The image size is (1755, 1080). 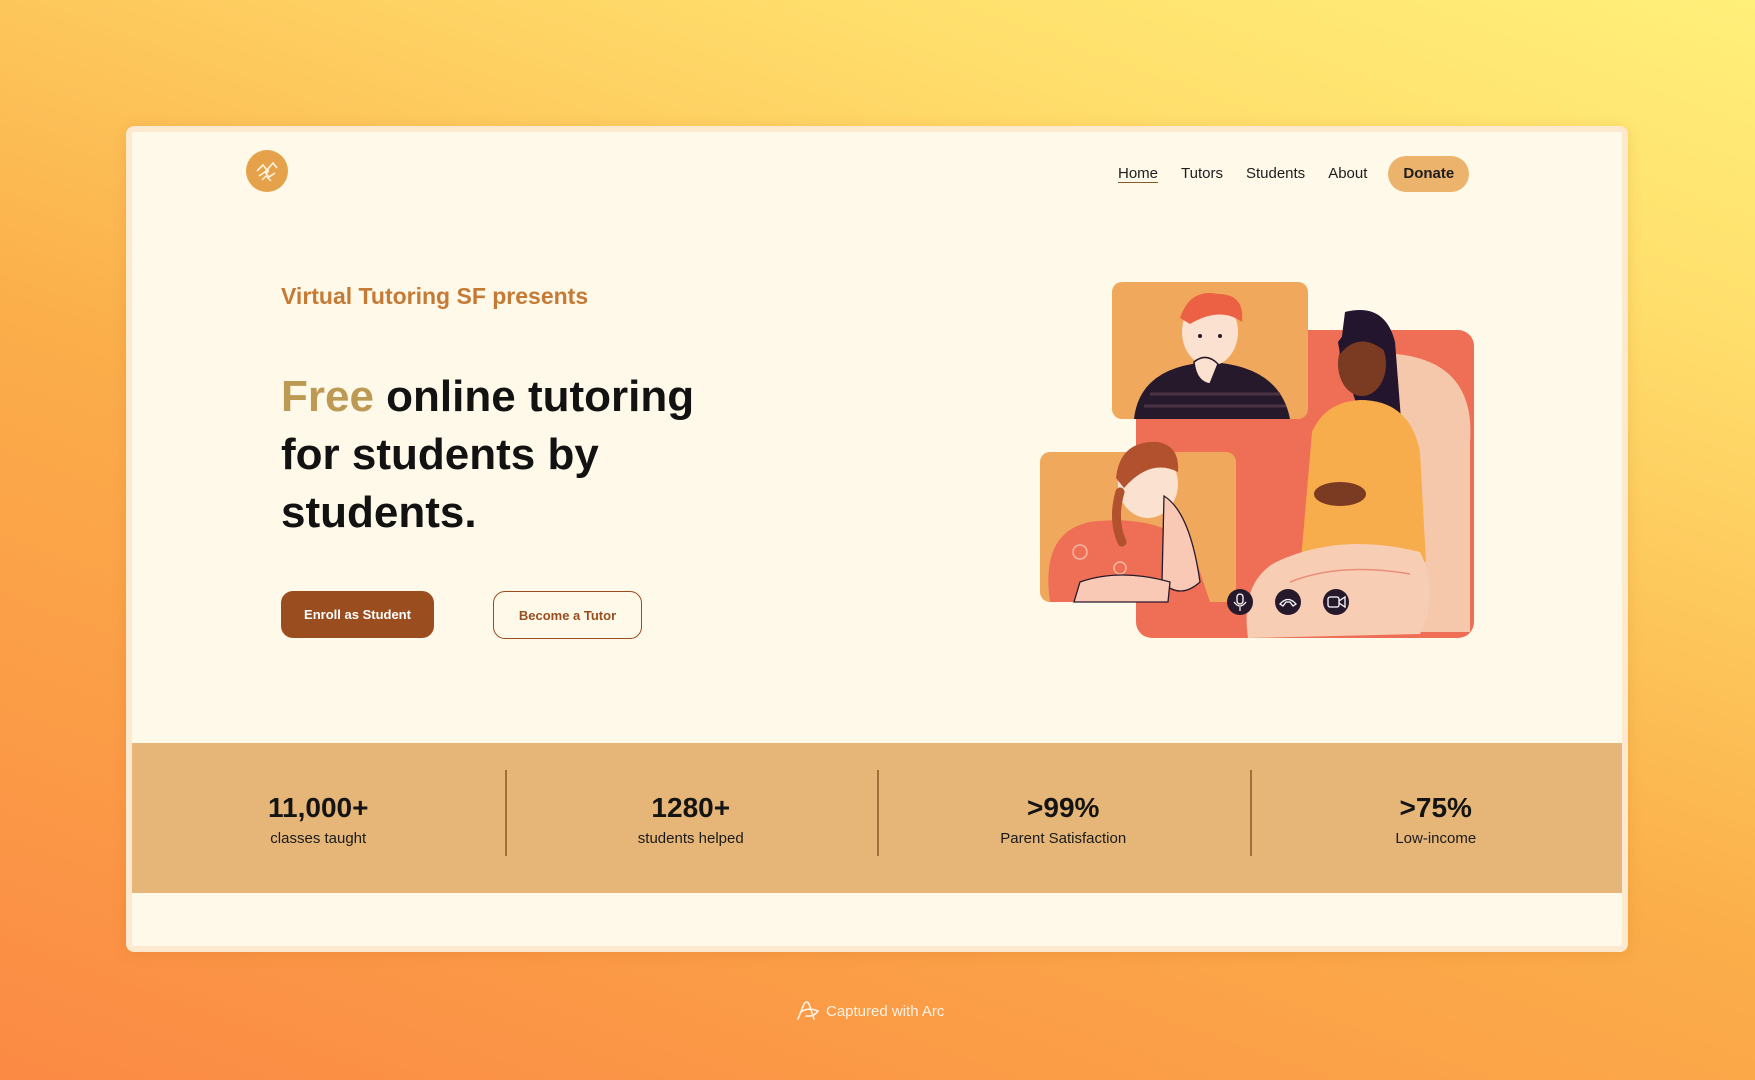 What do you see at coordinates (1063, 807) in the screenshot?
I see `stat-value: >99%` at bounding box center [1063, 807].